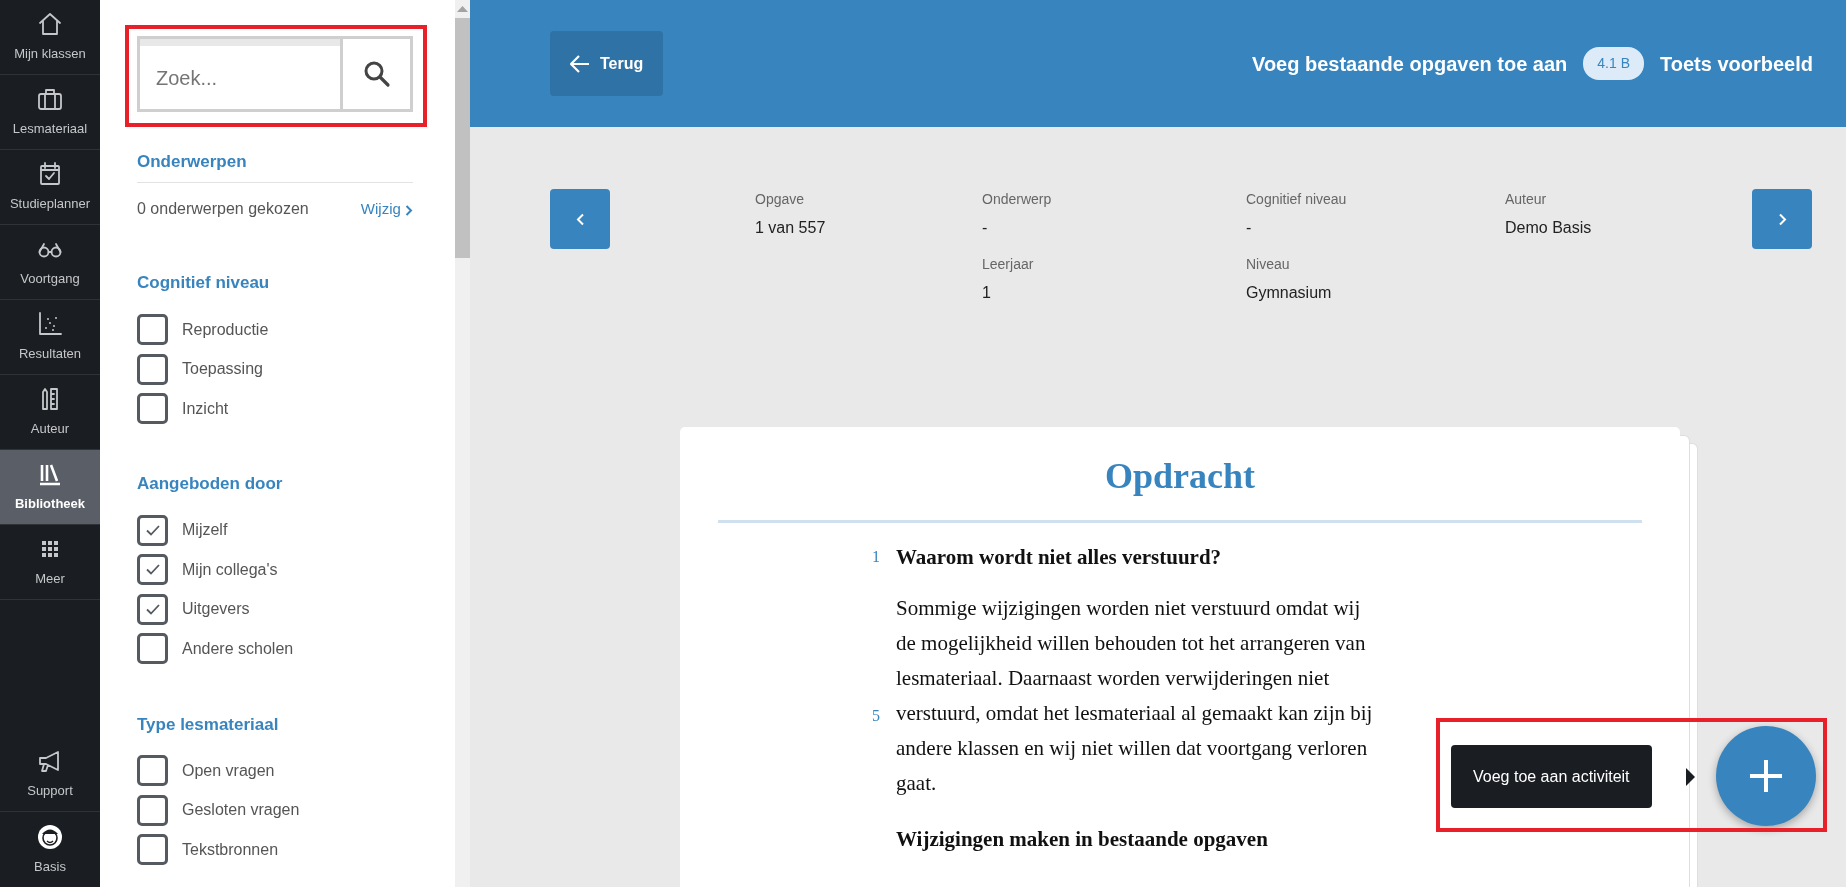 This screenshot has height=887, width=1846. Describe the element at coordinates (238, 648) in the screenshot. I see `checkbox-label: Andere scholen` at that location.